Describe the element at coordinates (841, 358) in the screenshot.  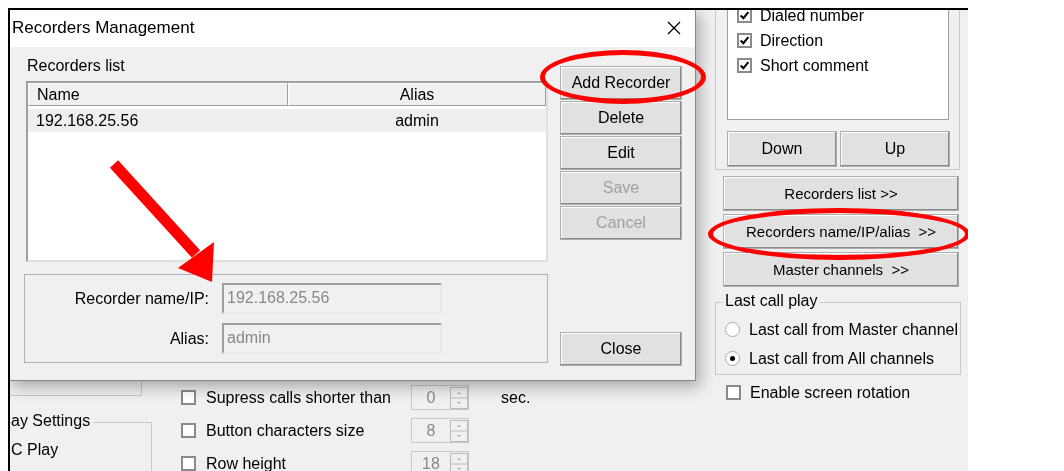
I see `radio-label: Last call from All channels` at that location.